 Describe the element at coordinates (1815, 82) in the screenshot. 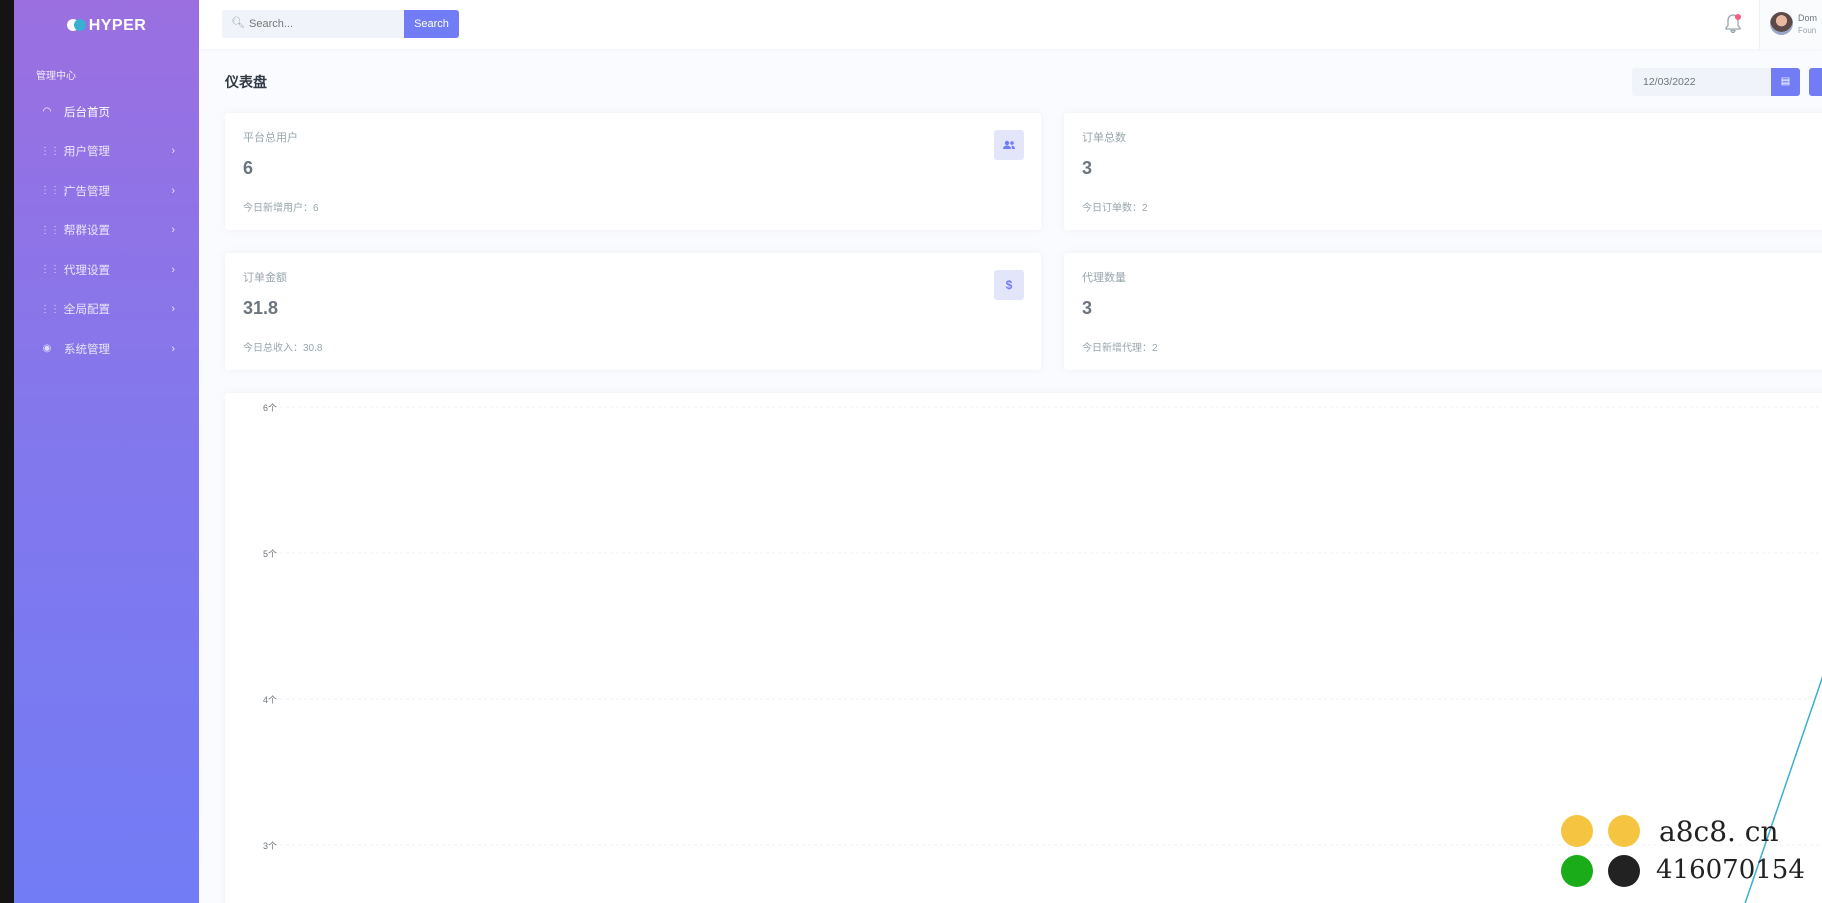

I see `refresh-button` at that location.